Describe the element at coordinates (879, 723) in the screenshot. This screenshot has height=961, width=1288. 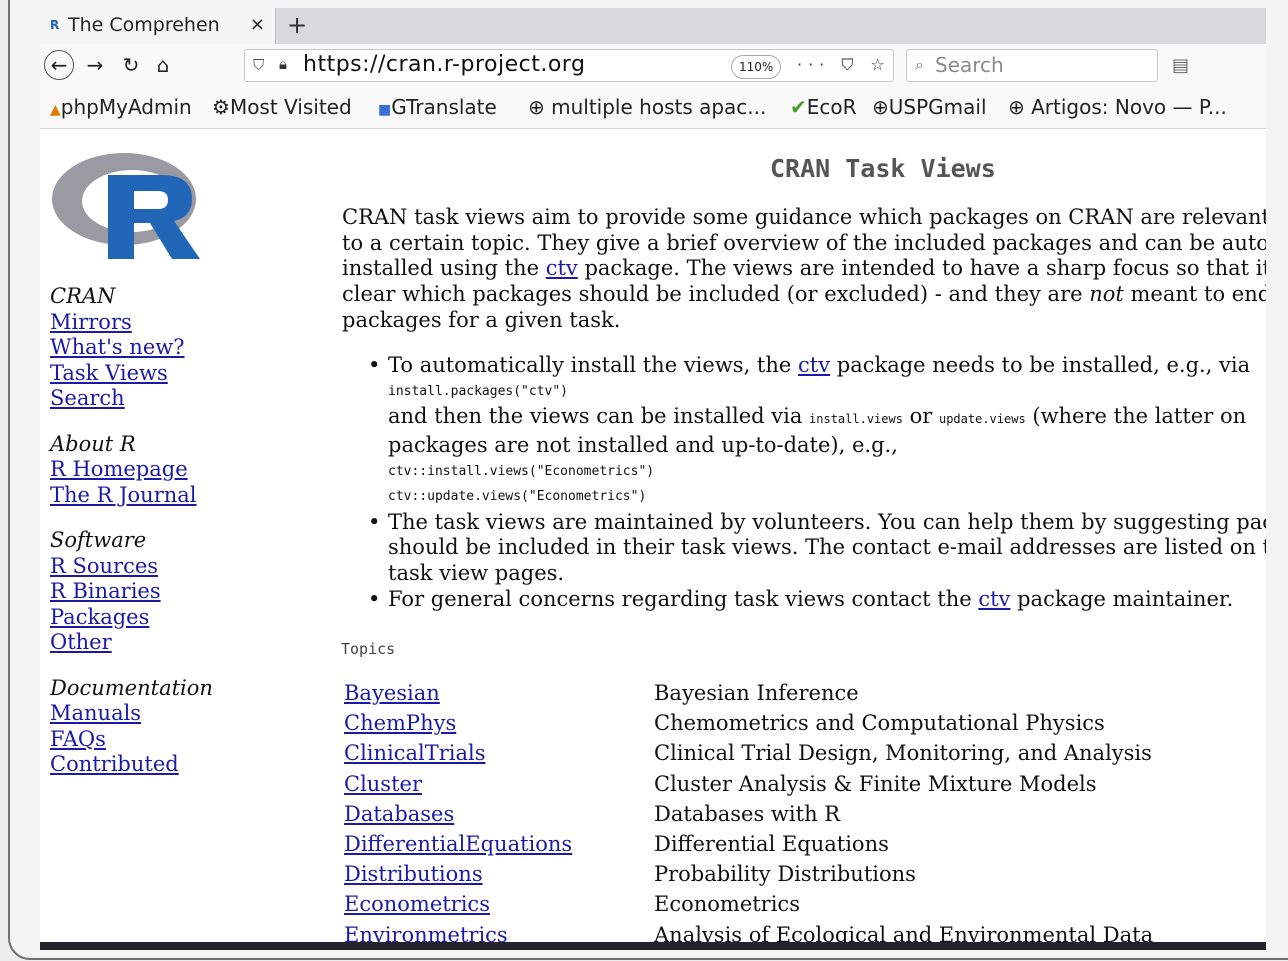
I see `topic-description: Chemometrics and Computational Physics` at that location.